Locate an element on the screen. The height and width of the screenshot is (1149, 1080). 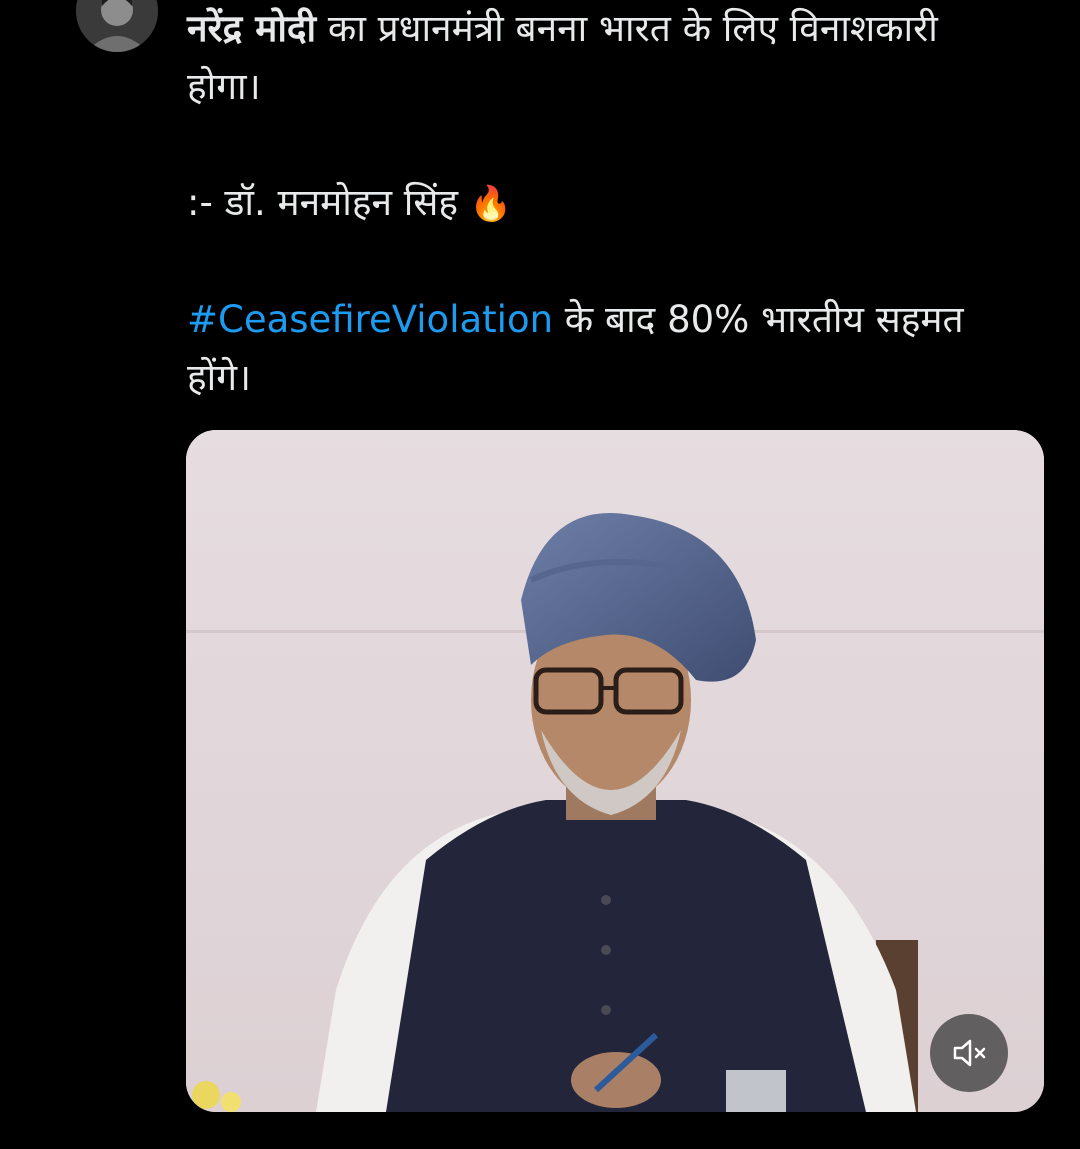
user-avatar is located at coordinates (117, 26).